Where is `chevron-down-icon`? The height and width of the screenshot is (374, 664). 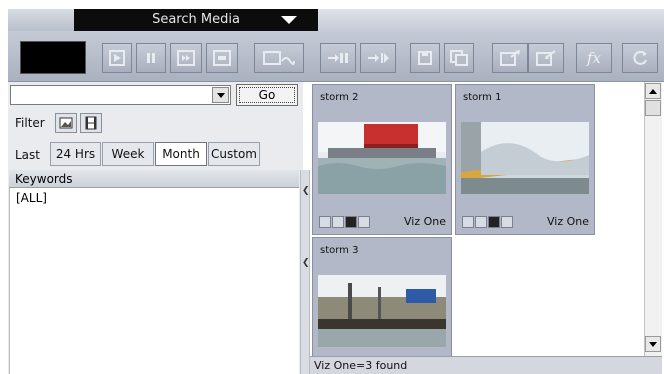 chevron-down-icon is located at coordinates (220, 95).